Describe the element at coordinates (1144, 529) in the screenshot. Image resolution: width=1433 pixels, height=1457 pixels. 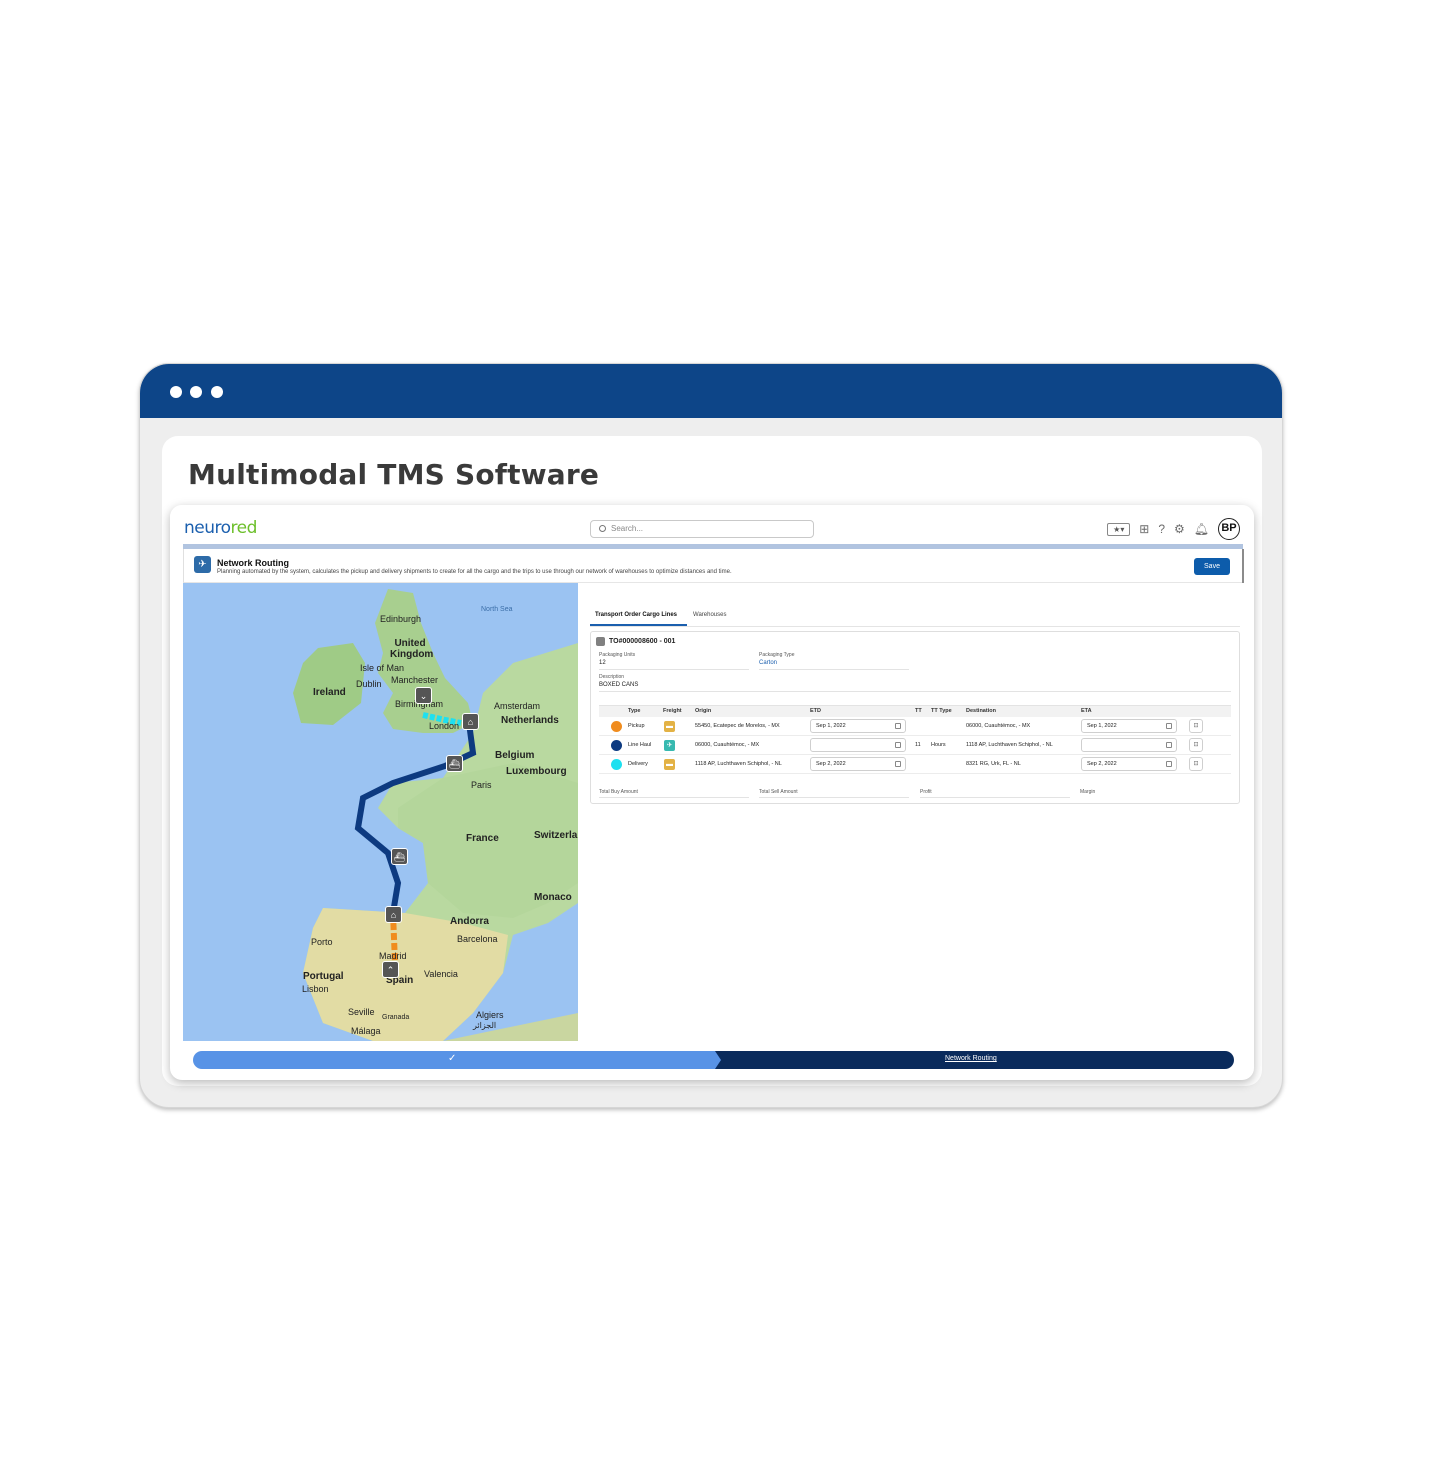
I see `add-icon: ⊞` at that location.